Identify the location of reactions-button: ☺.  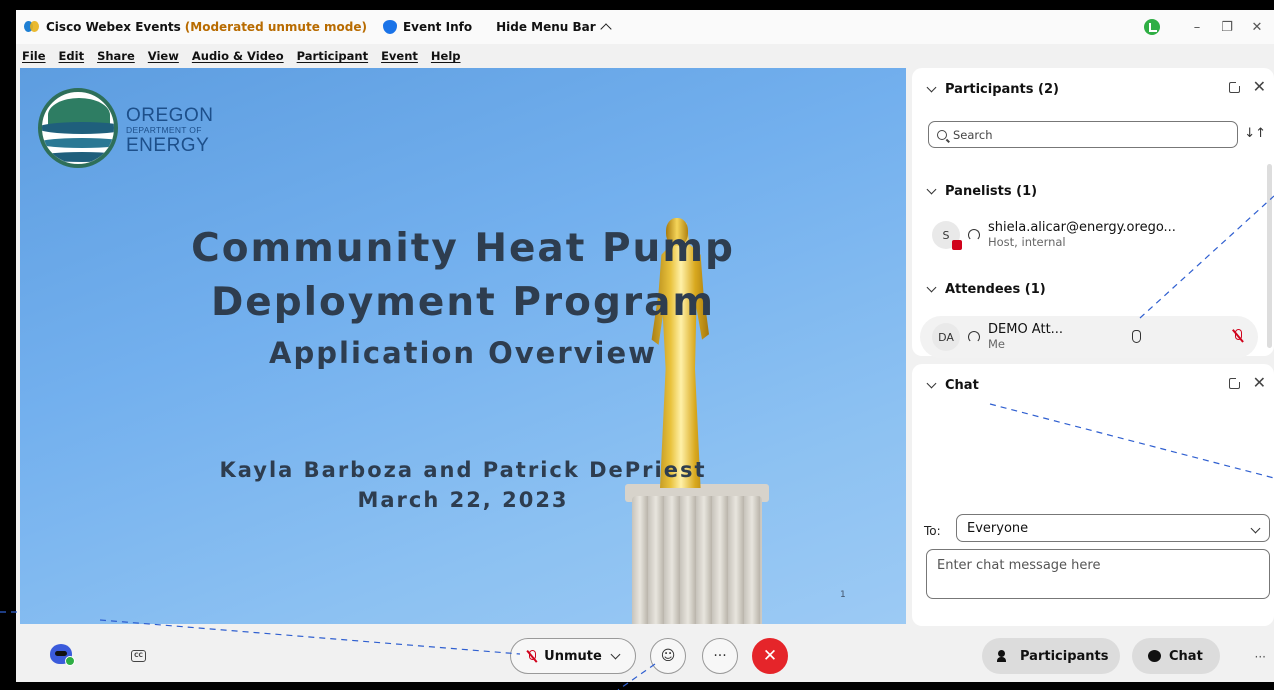
(668, 656).